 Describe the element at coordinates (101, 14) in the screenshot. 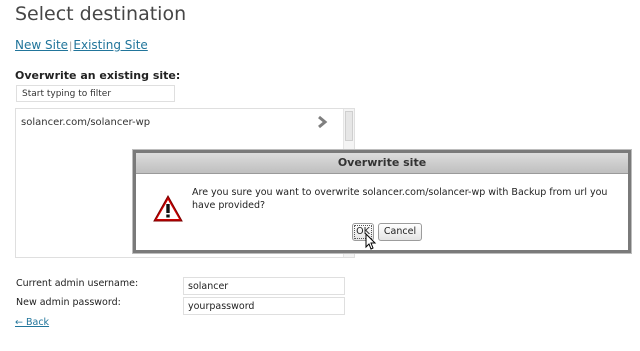

I see `page-title: Select destination` at that location.